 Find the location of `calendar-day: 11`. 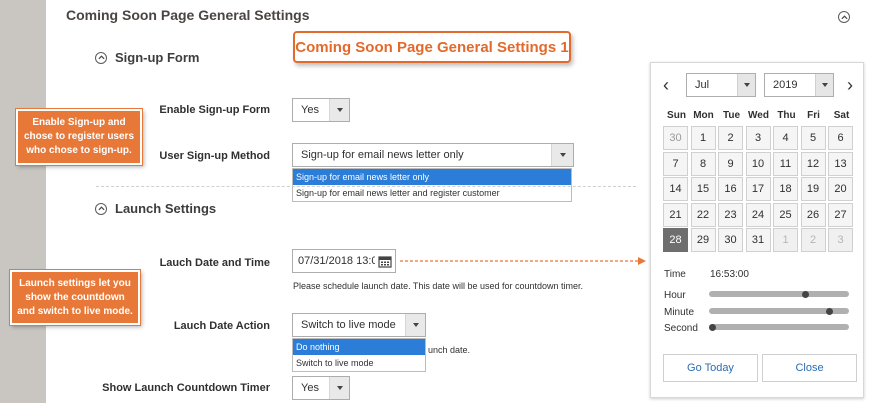

calendar-day: 11 is located at coordinates (785, 163).